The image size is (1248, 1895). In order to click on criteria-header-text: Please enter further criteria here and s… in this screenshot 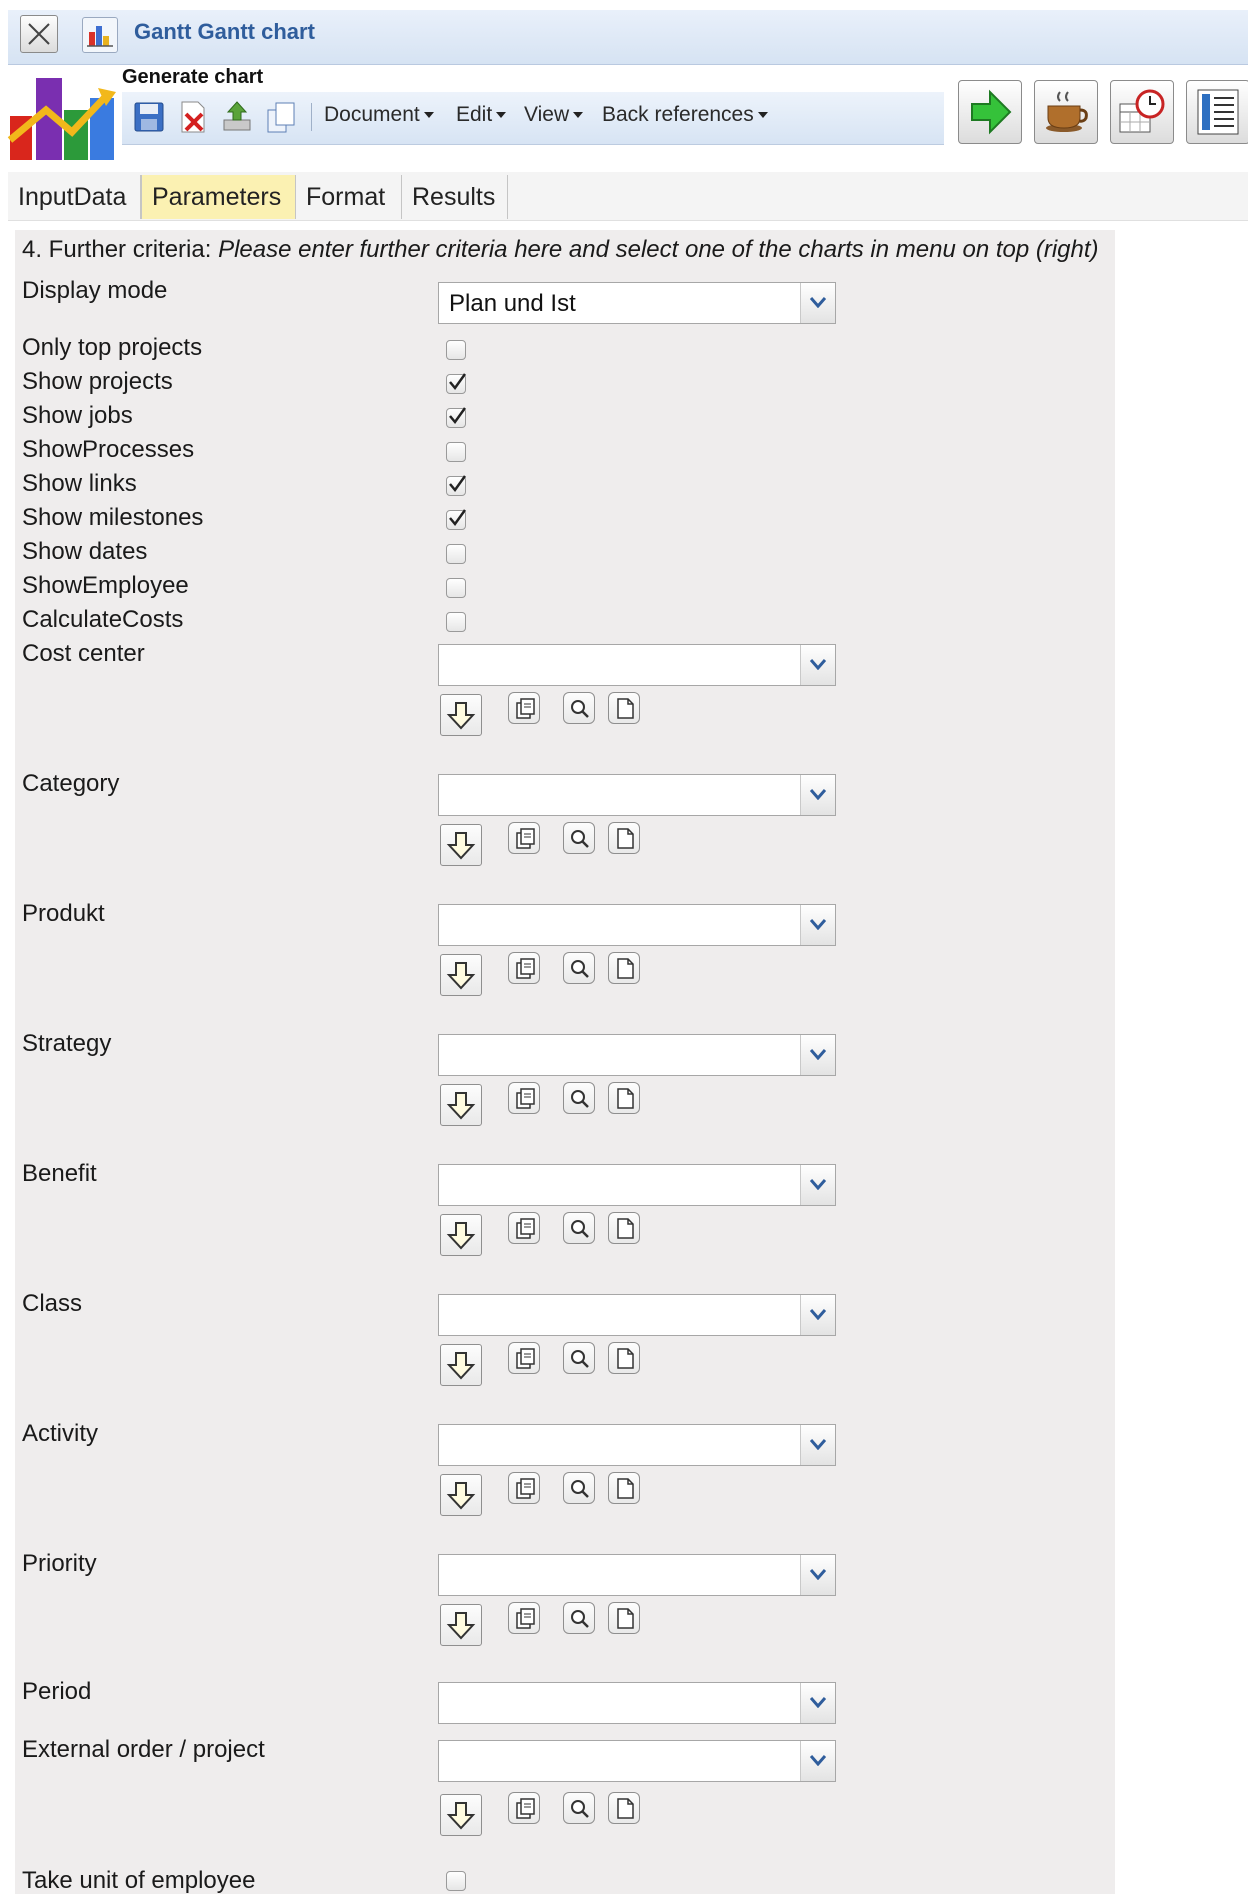, I will do `click(658, 249)`.